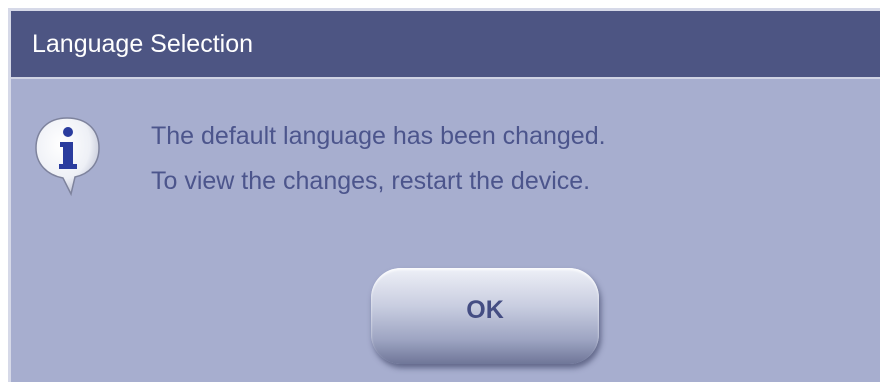  I want to click on message-line-1: The default language has been changed., so click(378, 136).